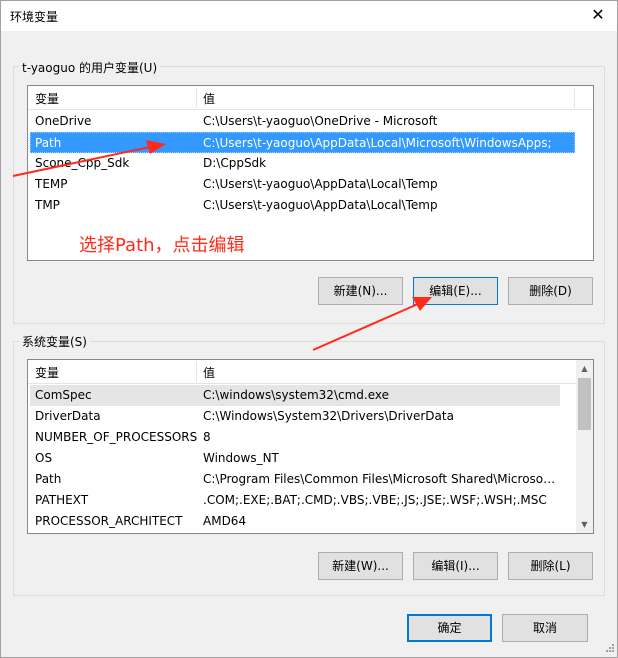  Describe the element at coordinates (34, 17) in the screenshot. I see `window-title: 环境变量` at that location.